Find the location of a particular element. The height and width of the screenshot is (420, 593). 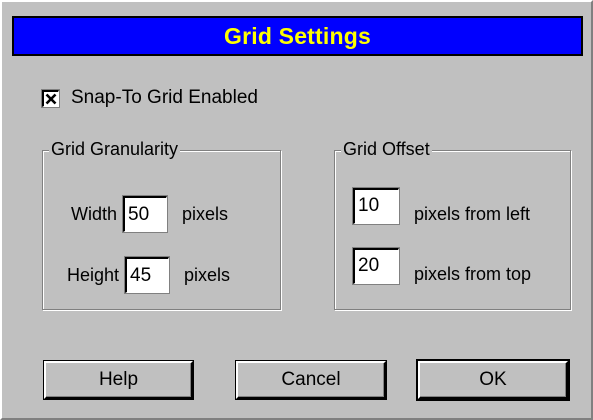

grid-offset-label: Grid Offset is located at coordinates (386, 149).